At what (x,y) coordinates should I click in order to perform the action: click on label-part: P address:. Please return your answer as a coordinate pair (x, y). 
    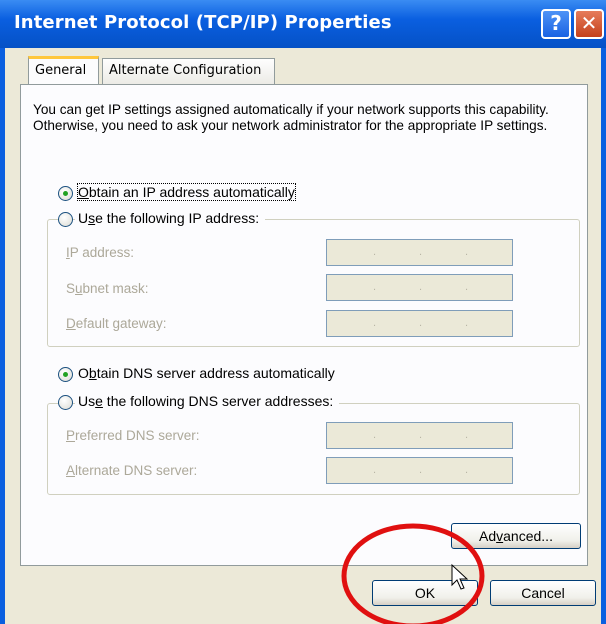
    Looking at the image, I should click on (102, 252).